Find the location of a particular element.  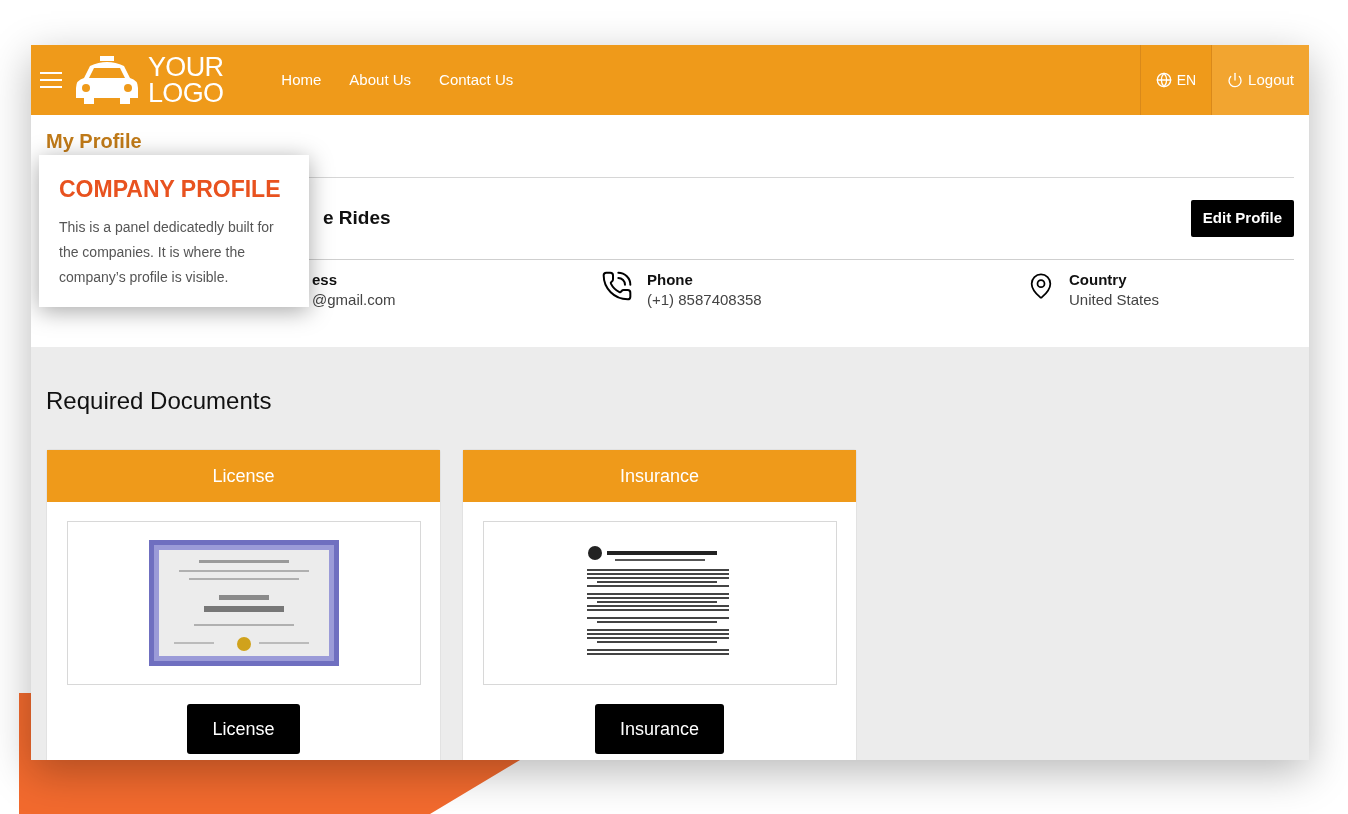

nav-link: Home is located at coordinates (301, 80).